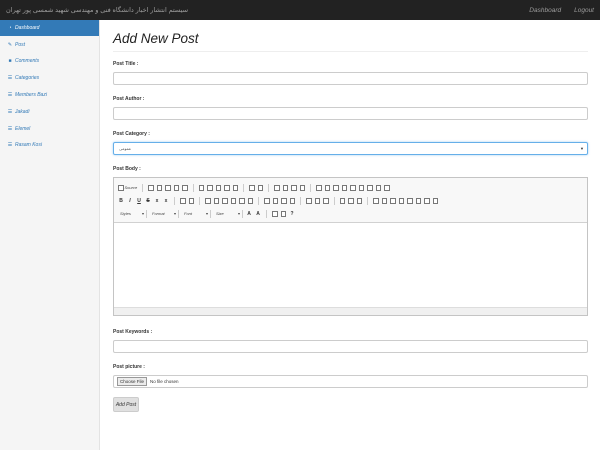 This screenshot has height=450, width=600. What do you see at coordinates (393, 200) in the screenshot?
I see `table-icon` at bounding box center [393, 200].